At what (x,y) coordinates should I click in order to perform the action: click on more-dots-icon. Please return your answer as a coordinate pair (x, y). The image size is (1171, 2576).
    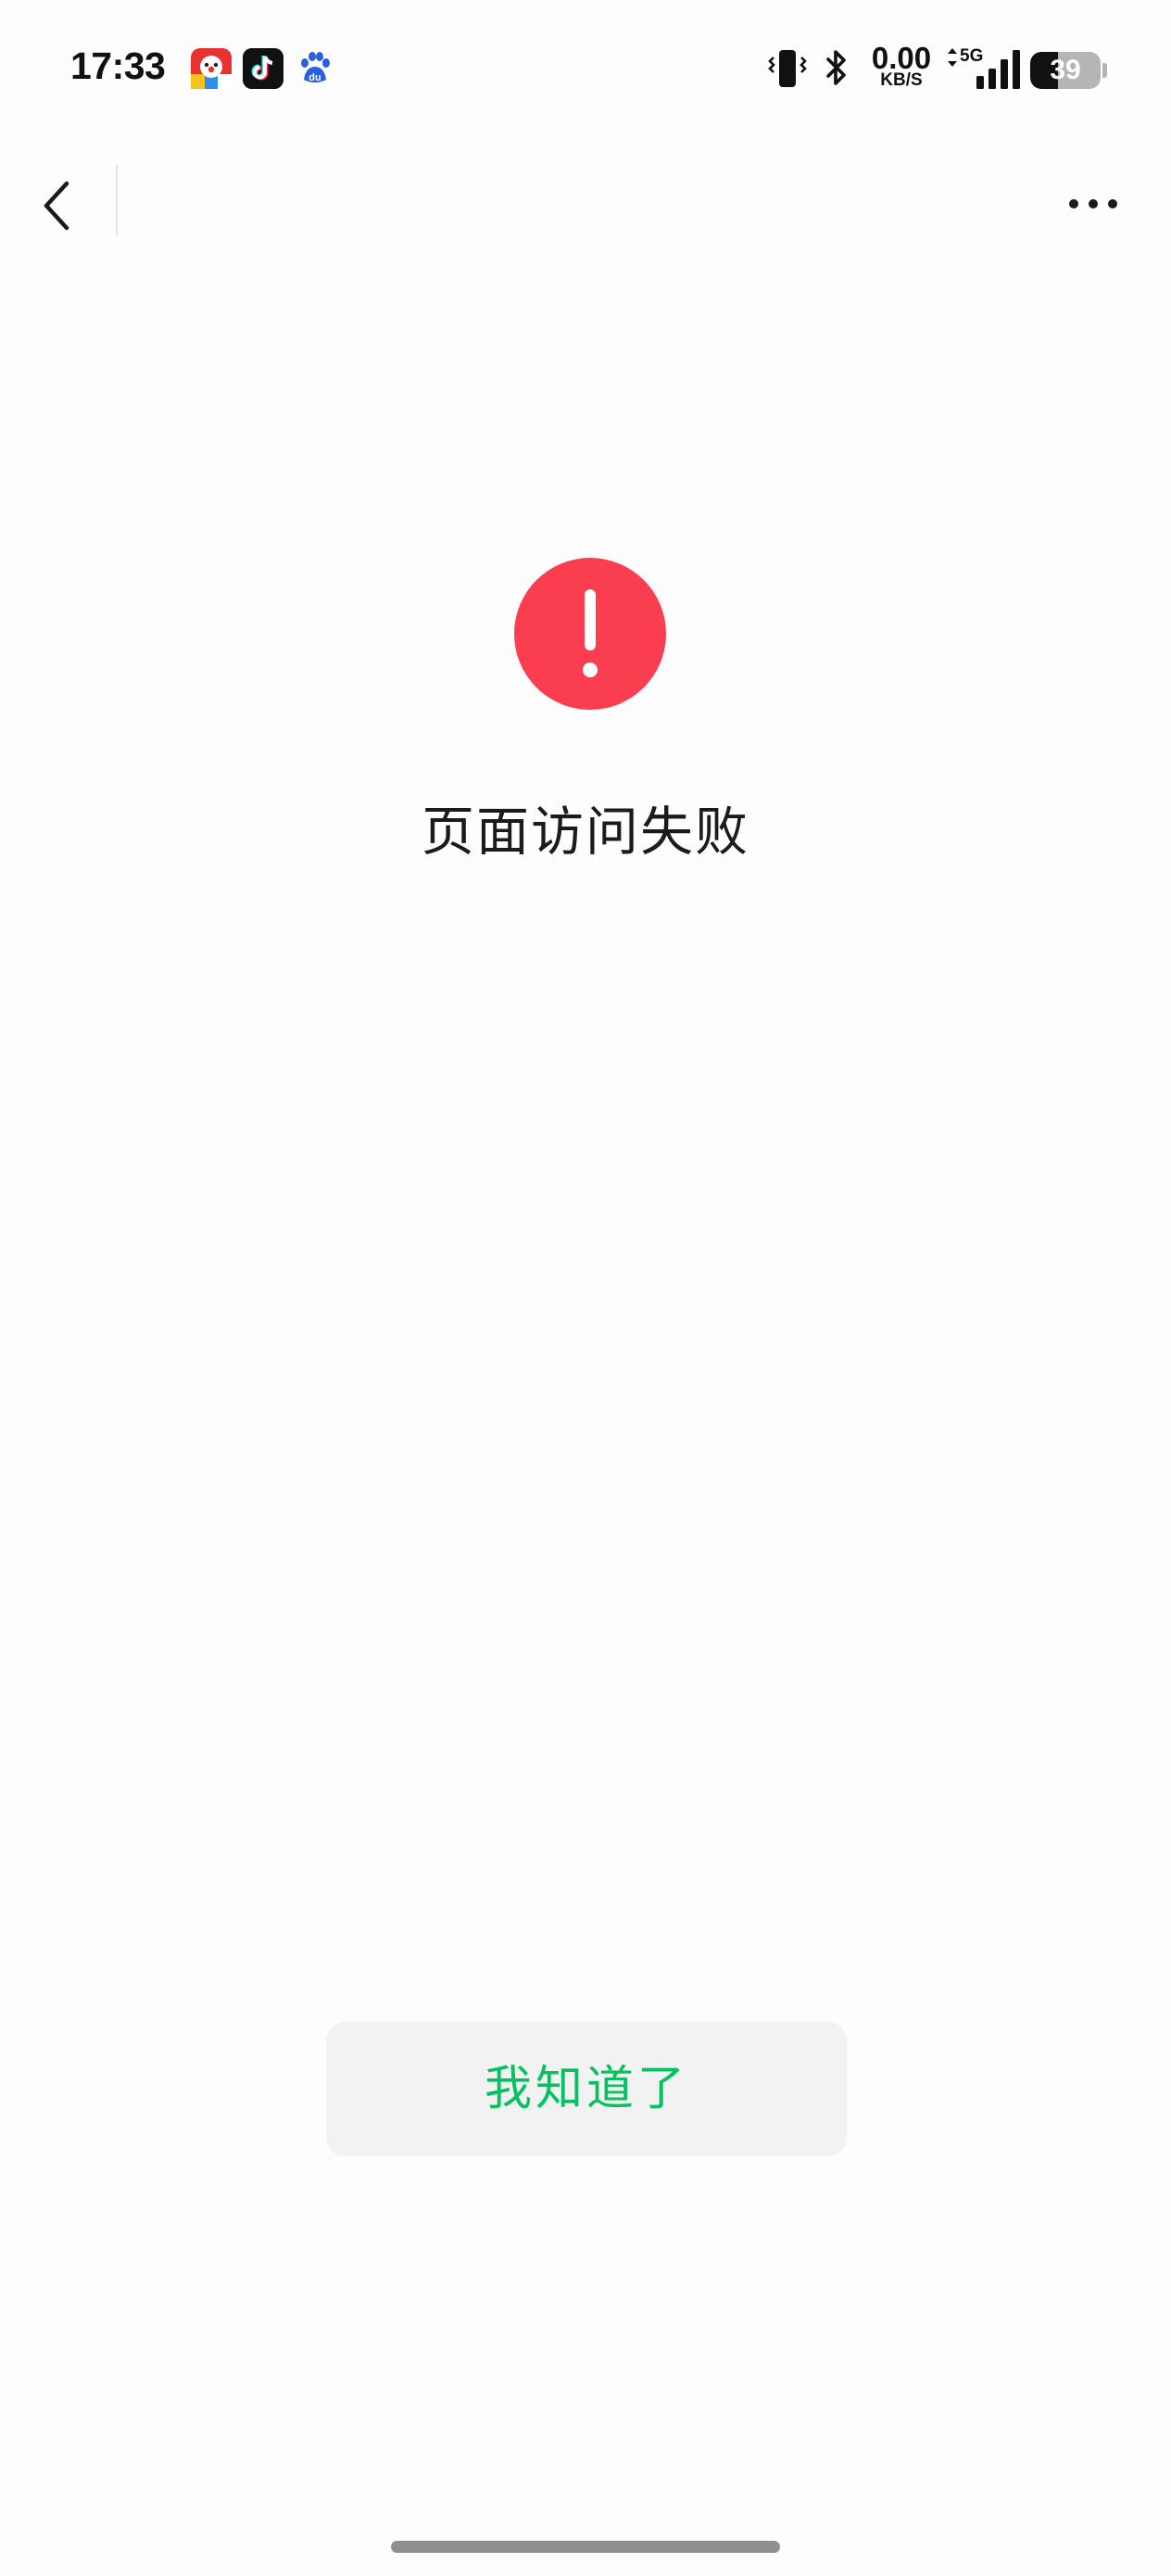
    Looking at the image, I should click on (1093, 203).